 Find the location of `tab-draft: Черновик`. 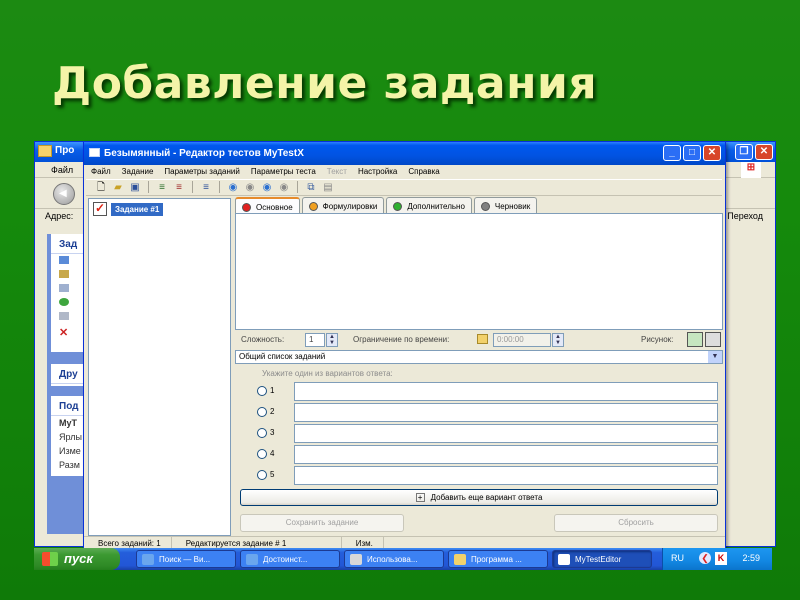

tab-draft: Черновик is located at coordinates (505, 205).